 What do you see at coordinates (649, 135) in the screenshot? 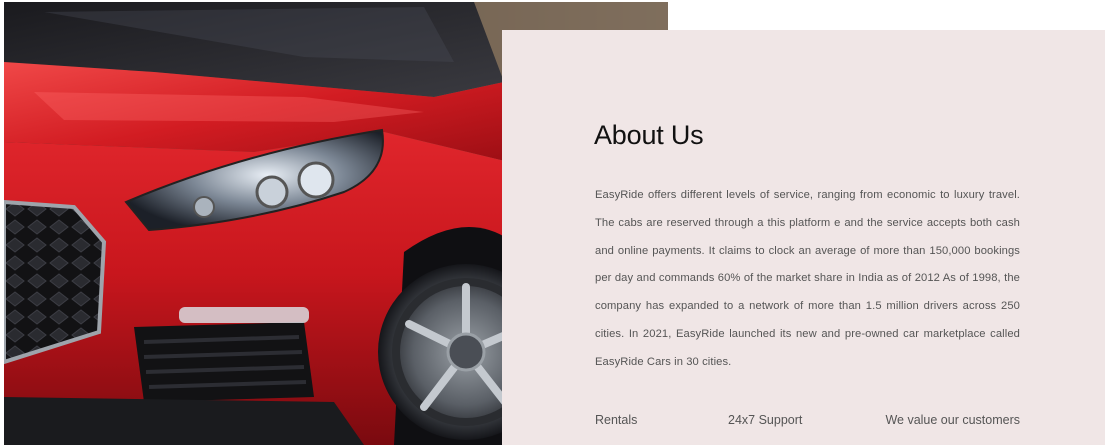
I see `about-title: About Us` at bounding box center [649, 135].